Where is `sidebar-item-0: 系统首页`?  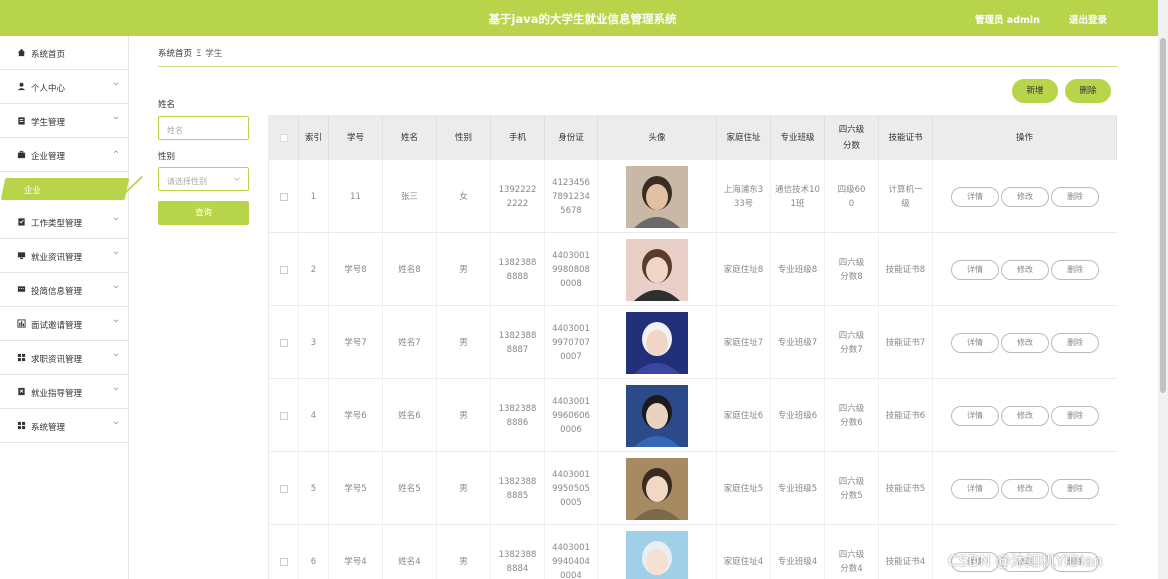 sidebar-item-0: 系统首页 is located at coordinates (64, 53).